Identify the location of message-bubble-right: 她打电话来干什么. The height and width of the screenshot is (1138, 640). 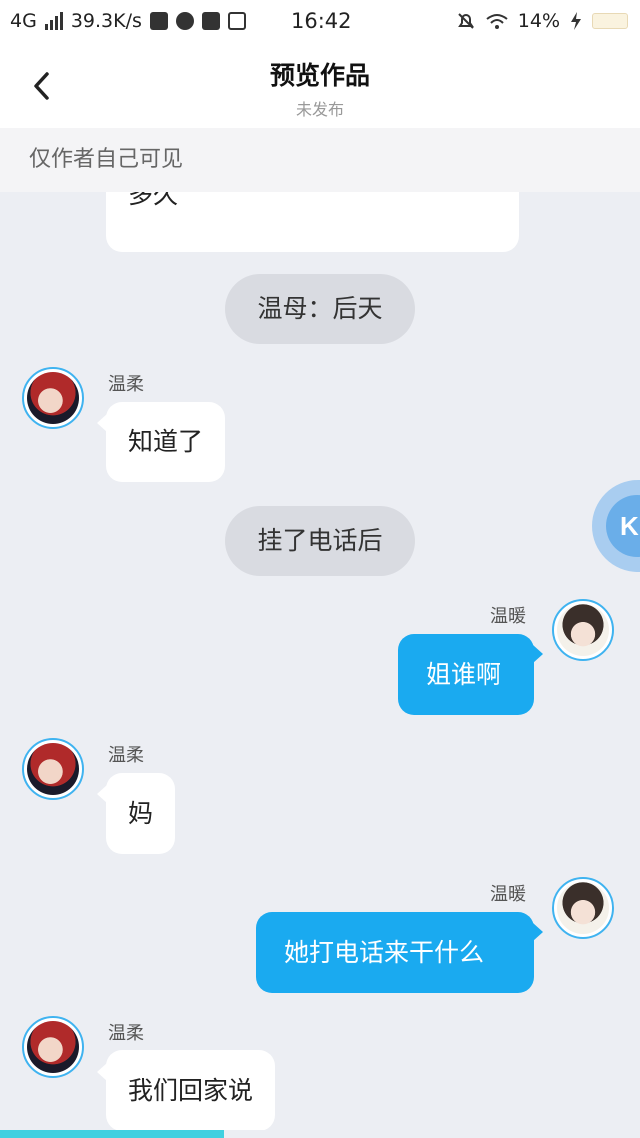
(395, 952).